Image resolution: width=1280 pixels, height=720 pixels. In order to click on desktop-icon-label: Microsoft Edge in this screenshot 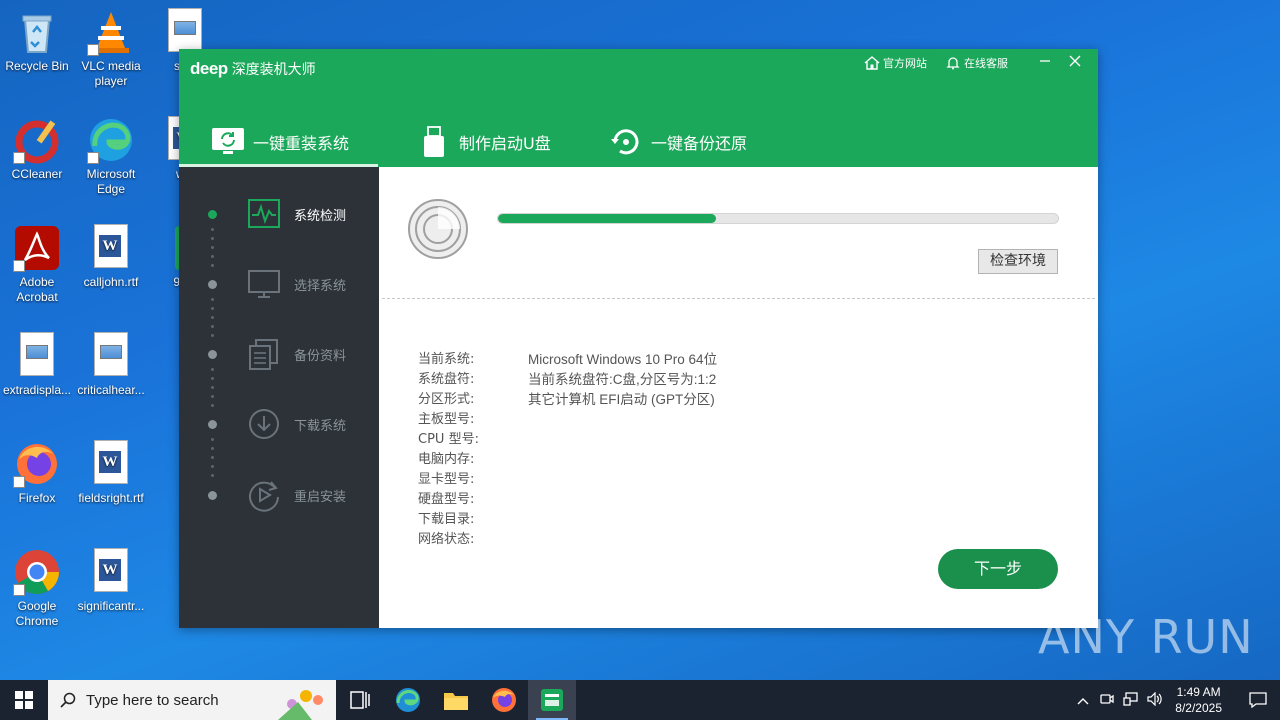, I will do `click(111, 181)`.